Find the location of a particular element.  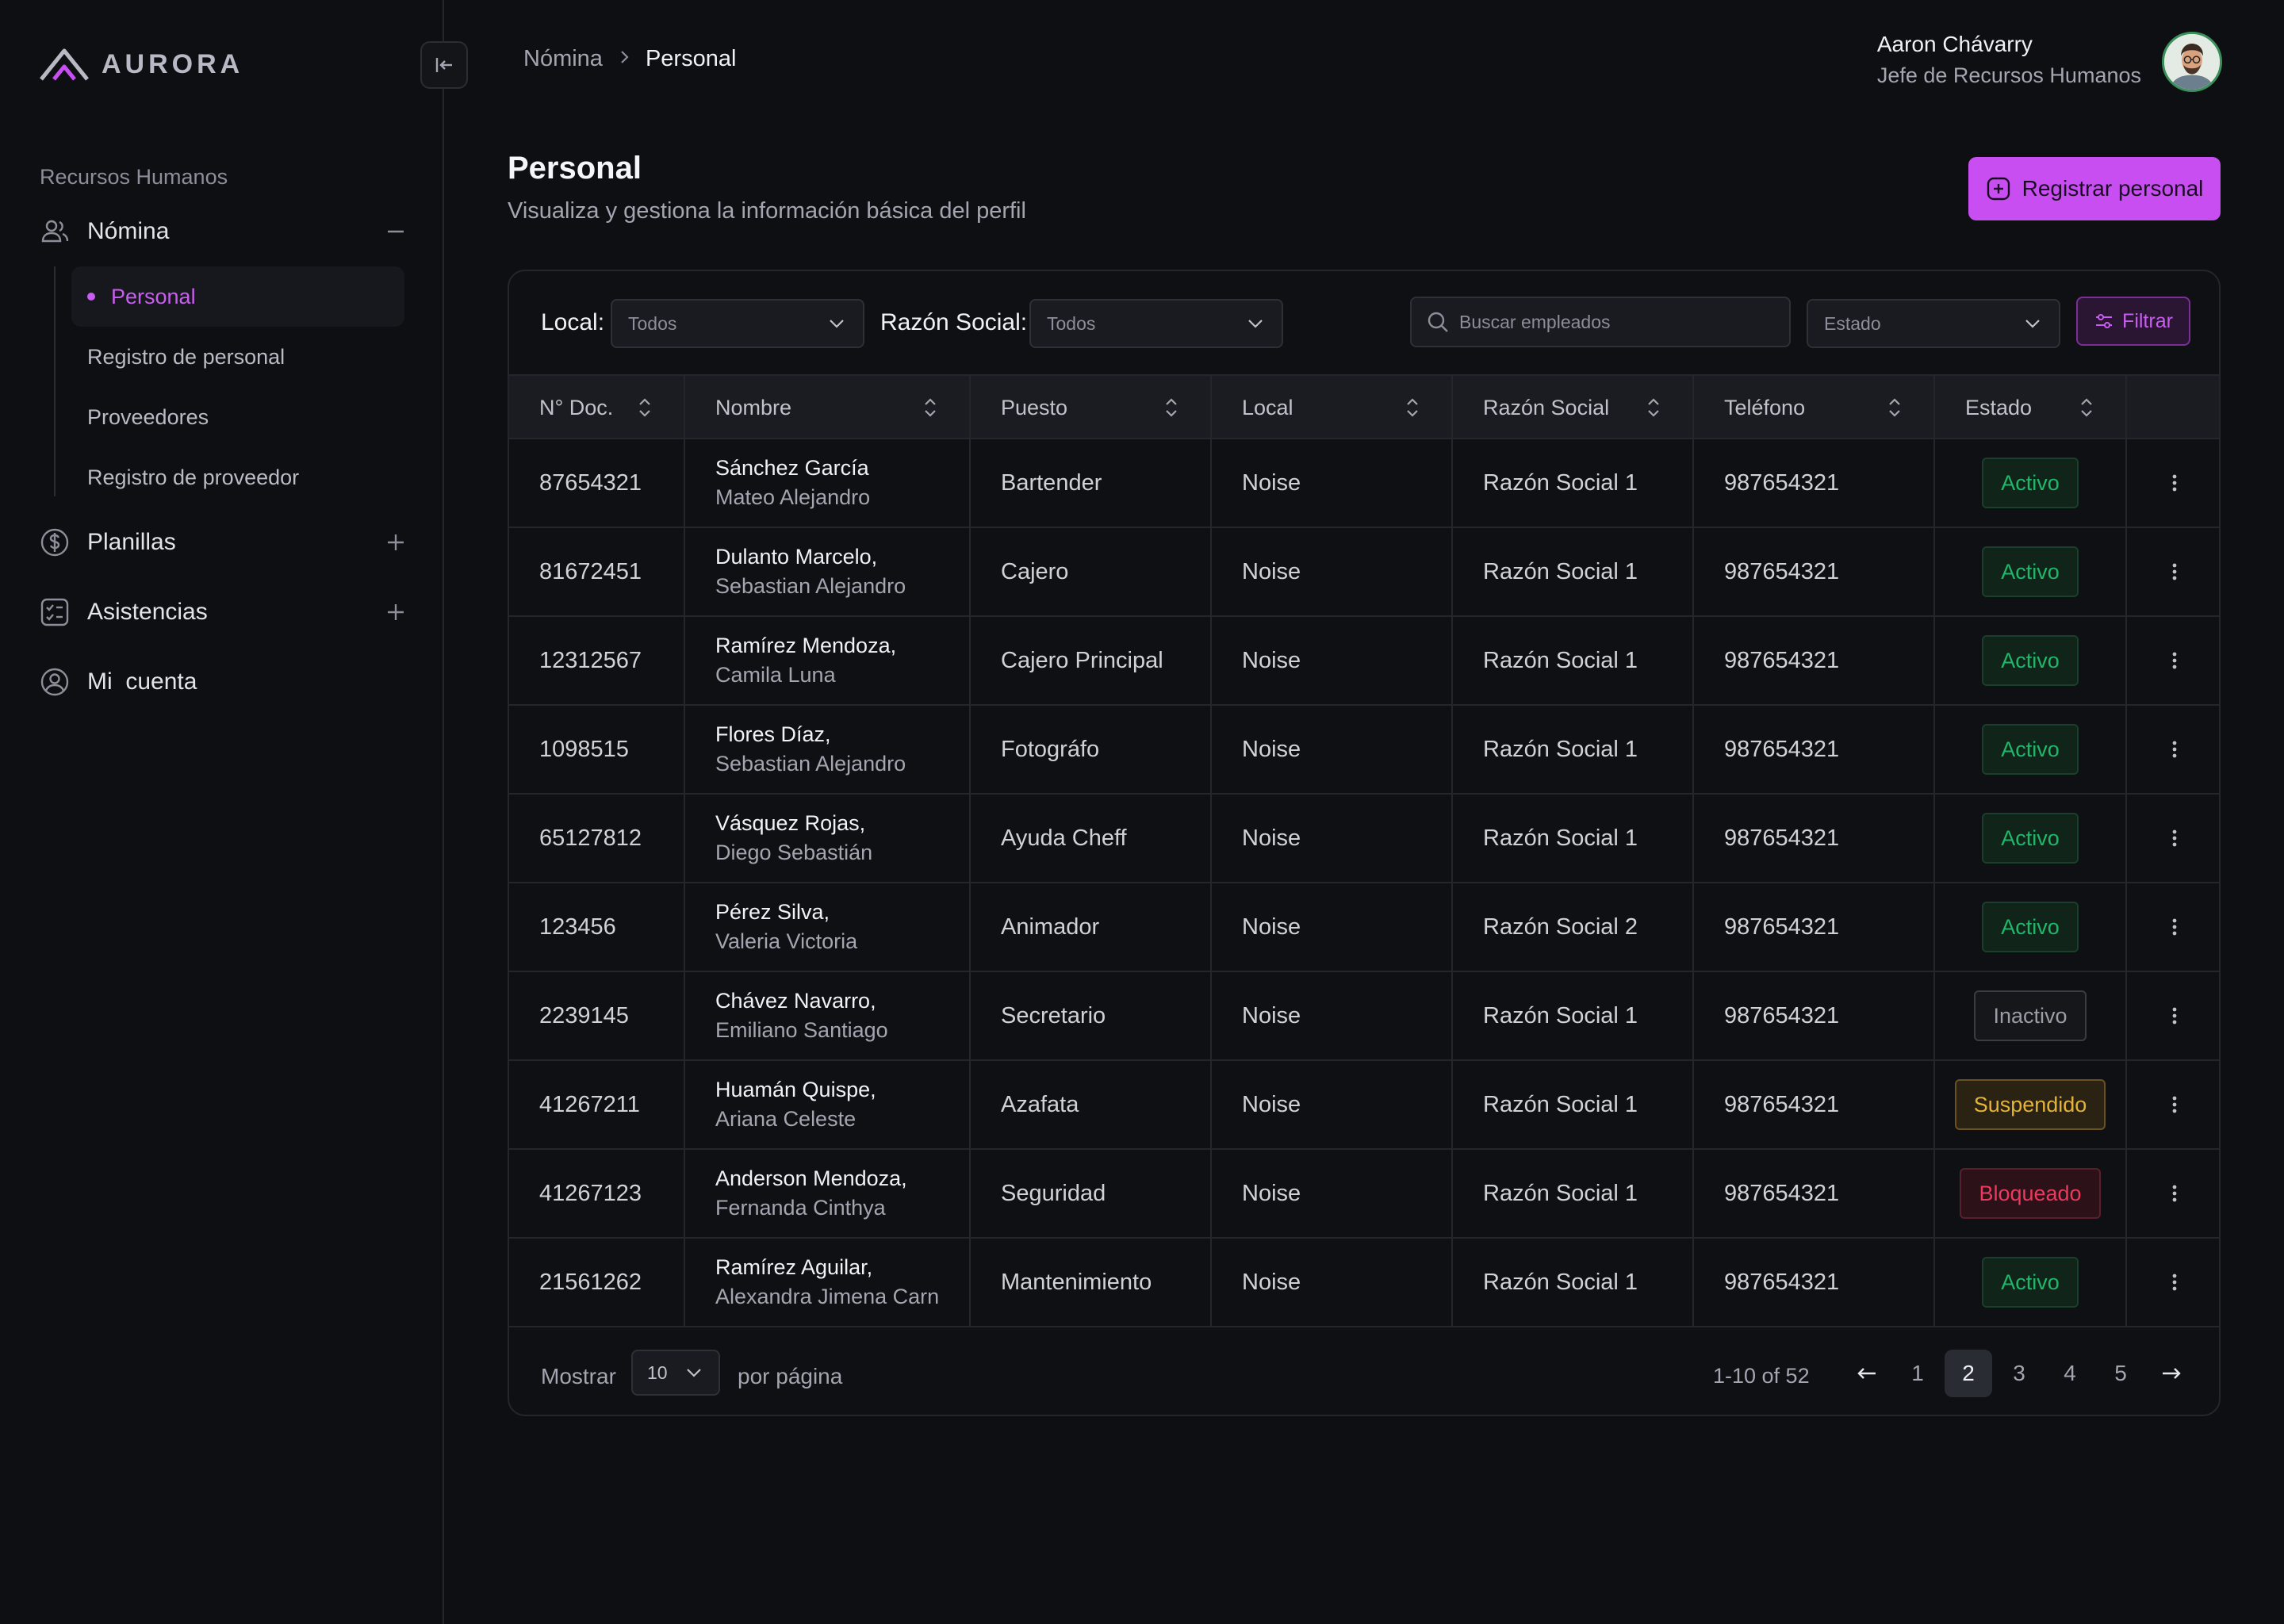

column-header: Local is located at coordinates (1332, 408).